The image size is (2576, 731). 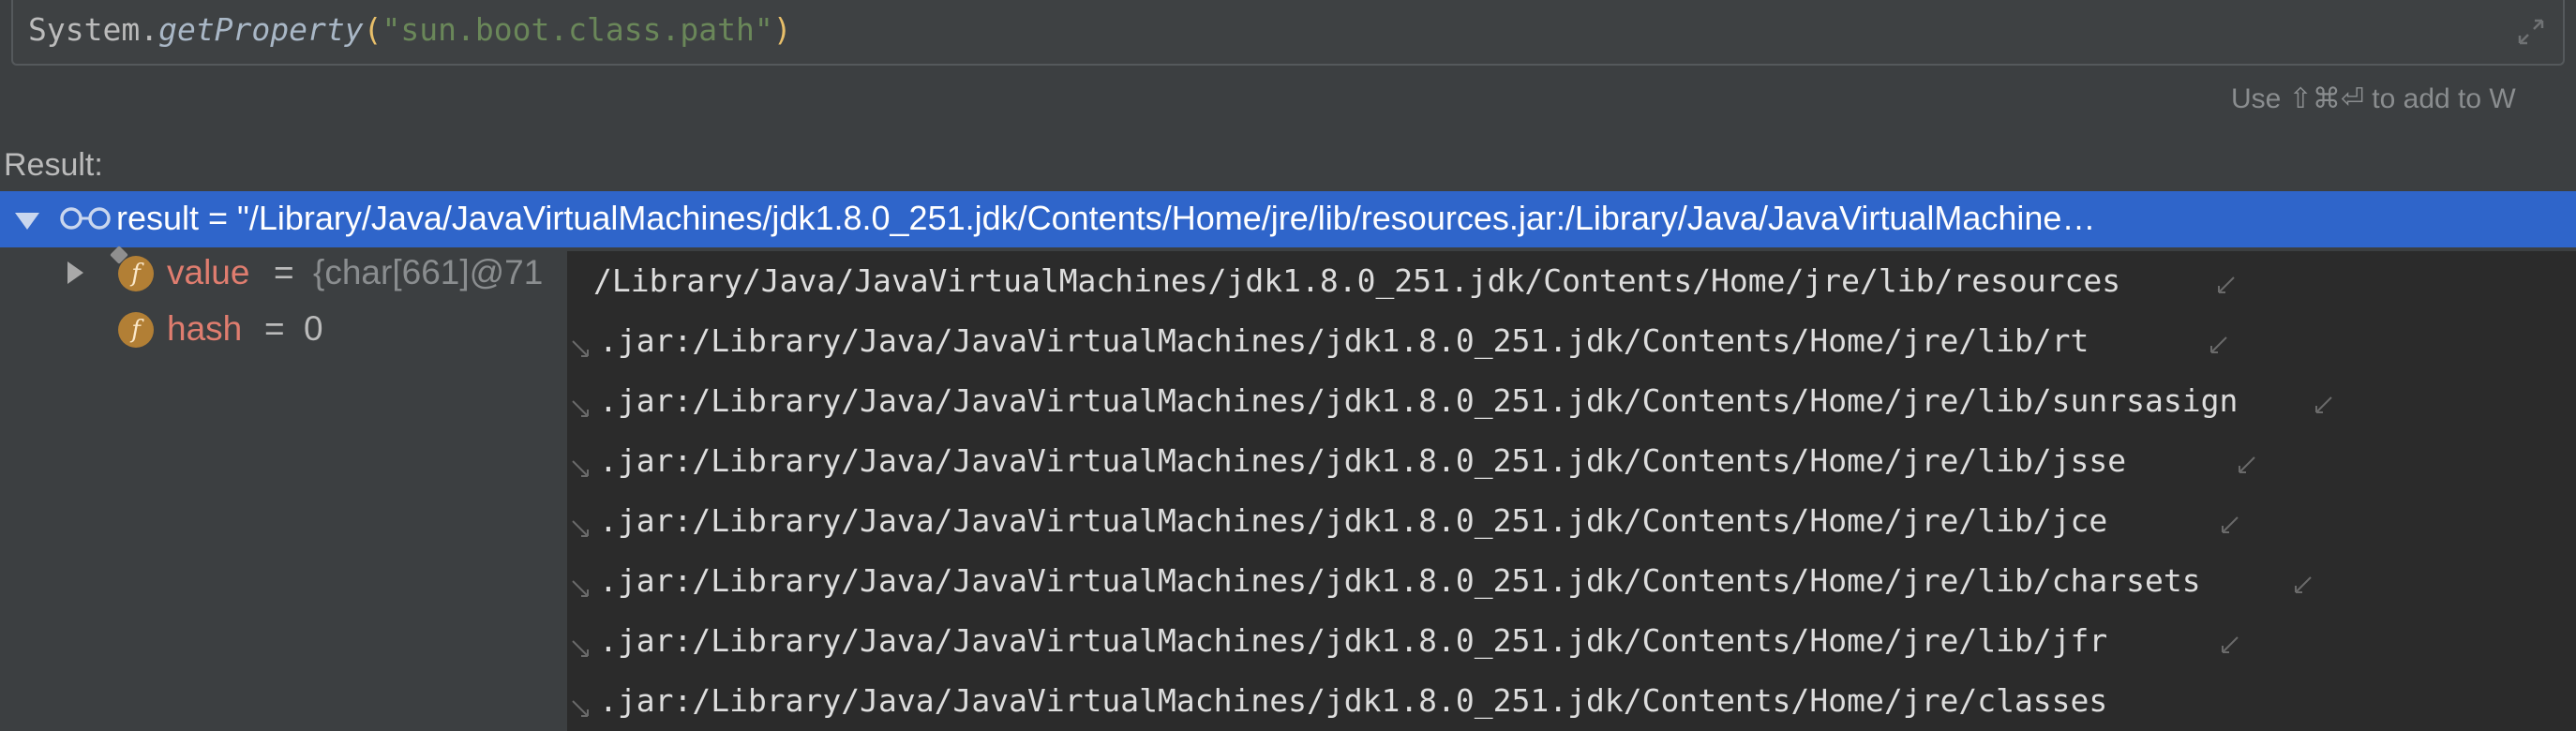 I want to click on expression-open-paren: (, so click(x=373, y=29).